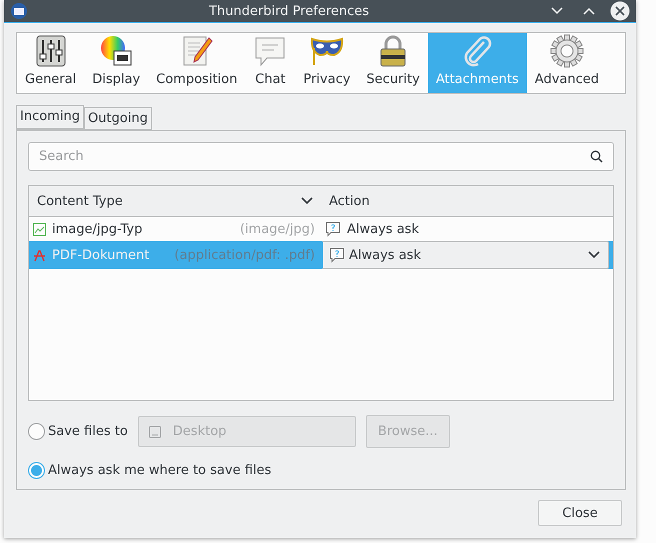  I want to click on category-tab: Display, so click(116, 63).